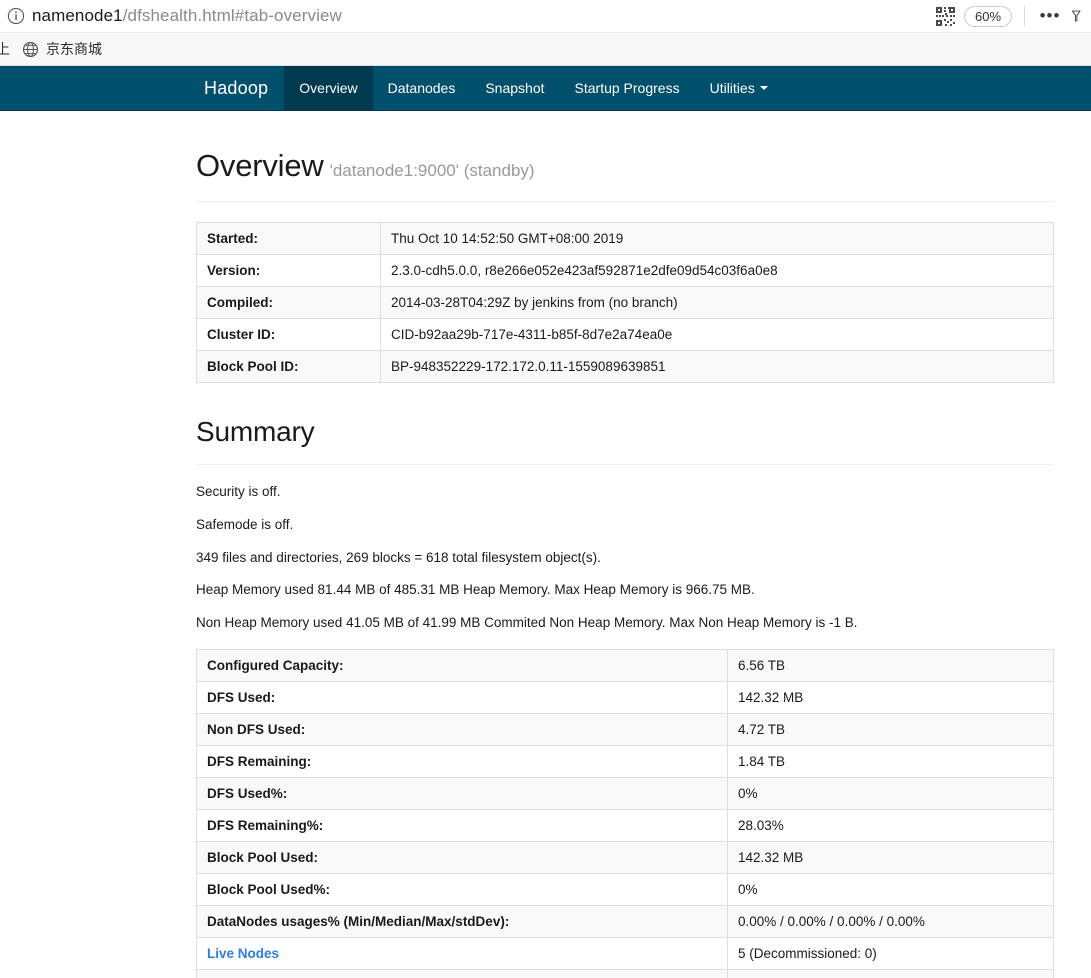 The height and width of the screenshot is (978, 1091). What do you see at coordinates (625, 202) in the screenshot?
I see `title-divider` at bounding box center [625, 202].